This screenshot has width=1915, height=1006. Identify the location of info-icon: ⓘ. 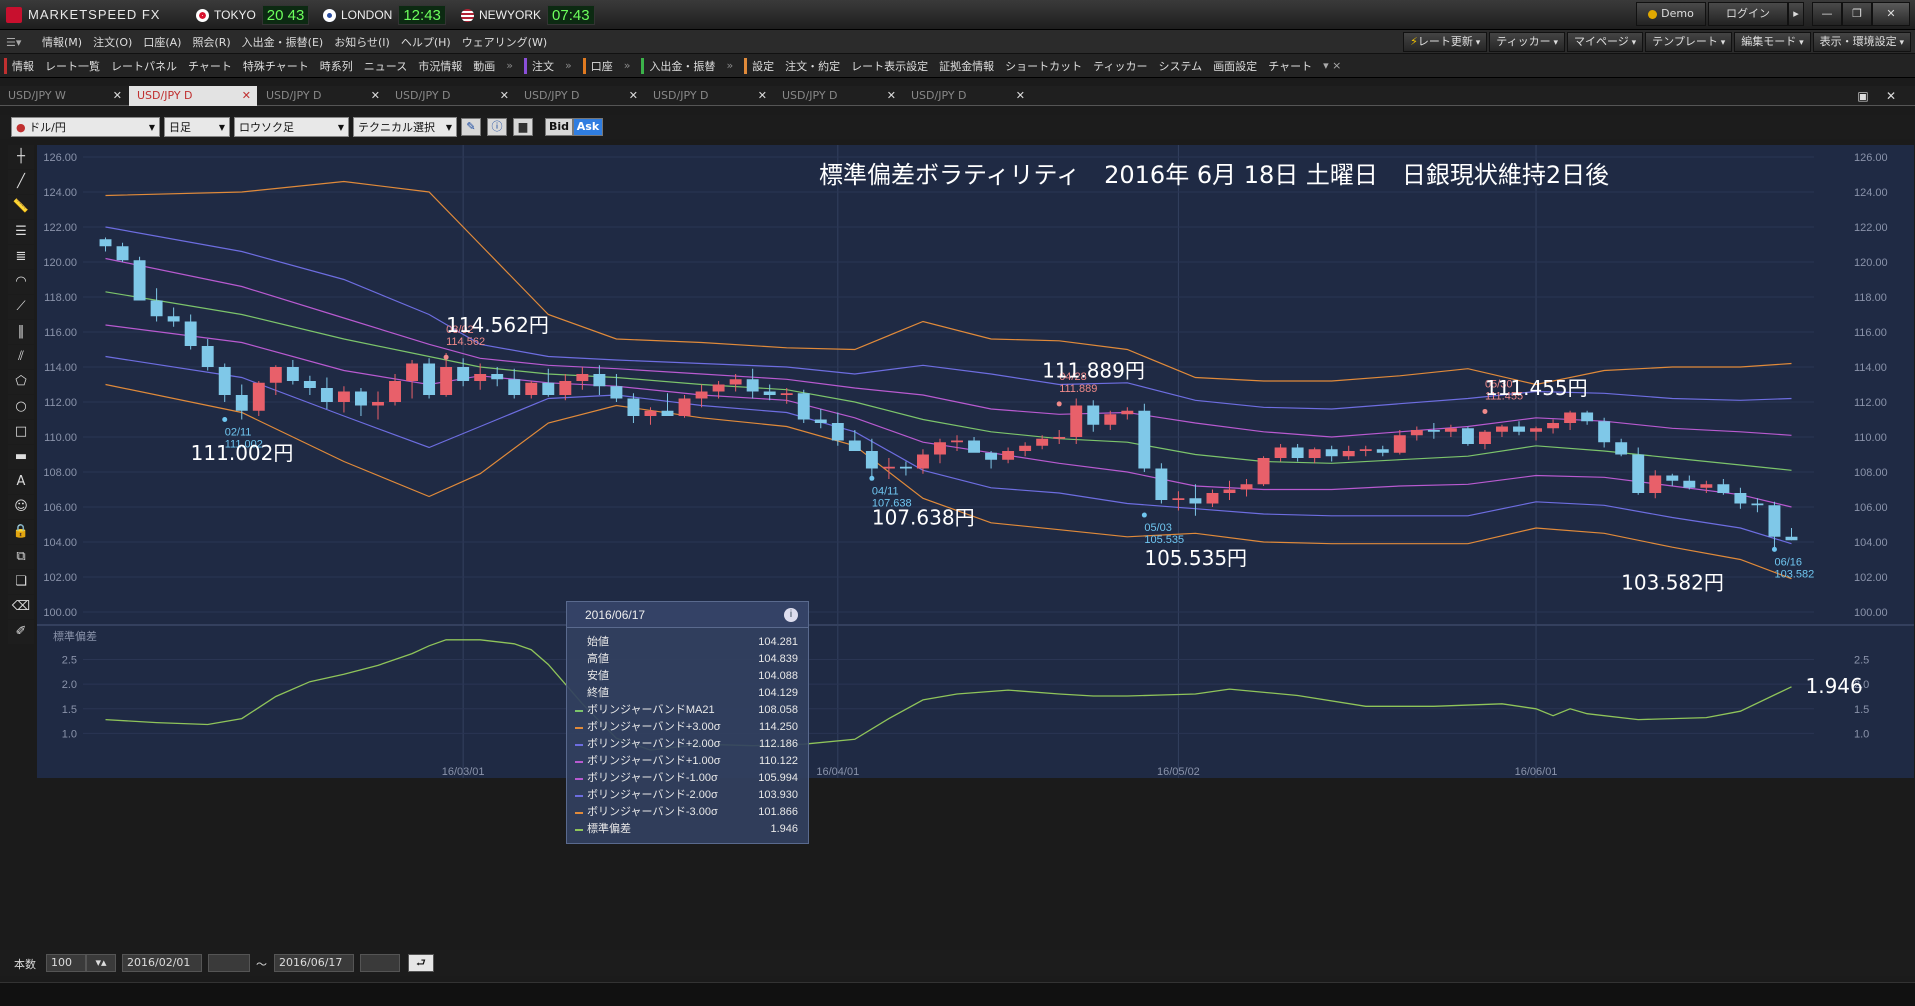
(497, 127).